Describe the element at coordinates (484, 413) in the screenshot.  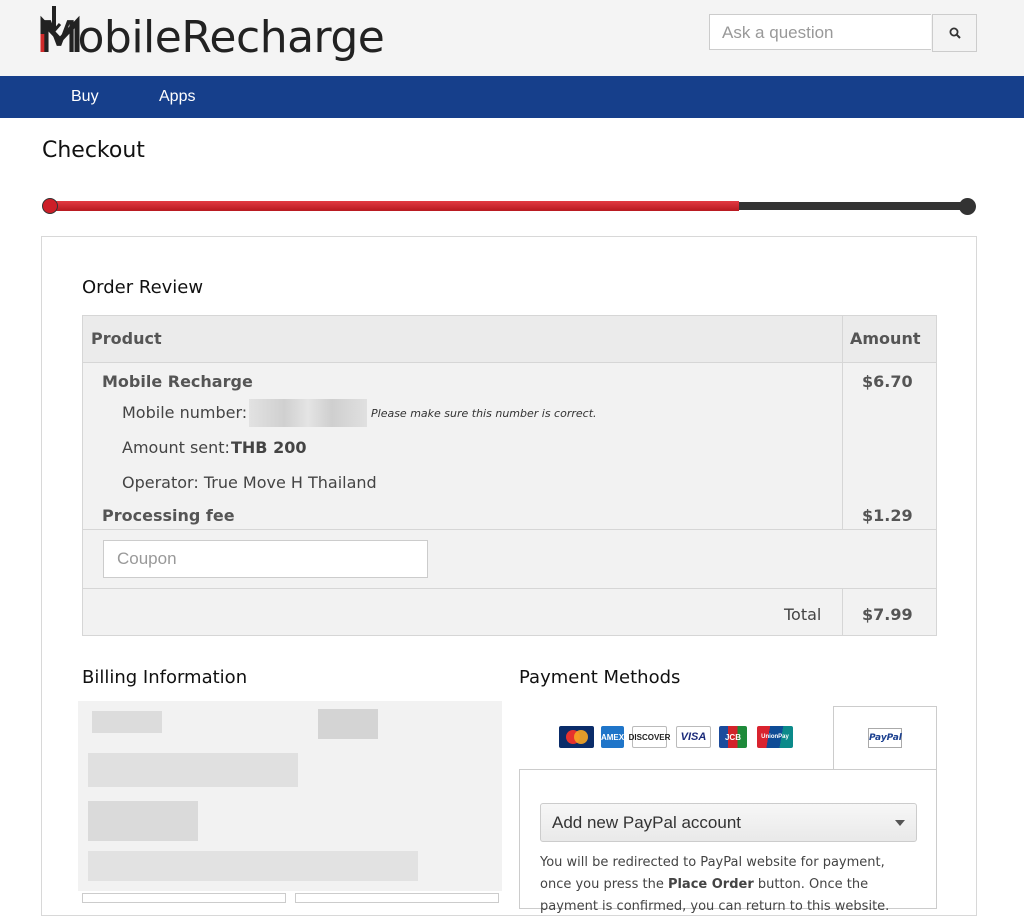
I see `mobile-number-note: Please make sure this number is correct.` at that location.